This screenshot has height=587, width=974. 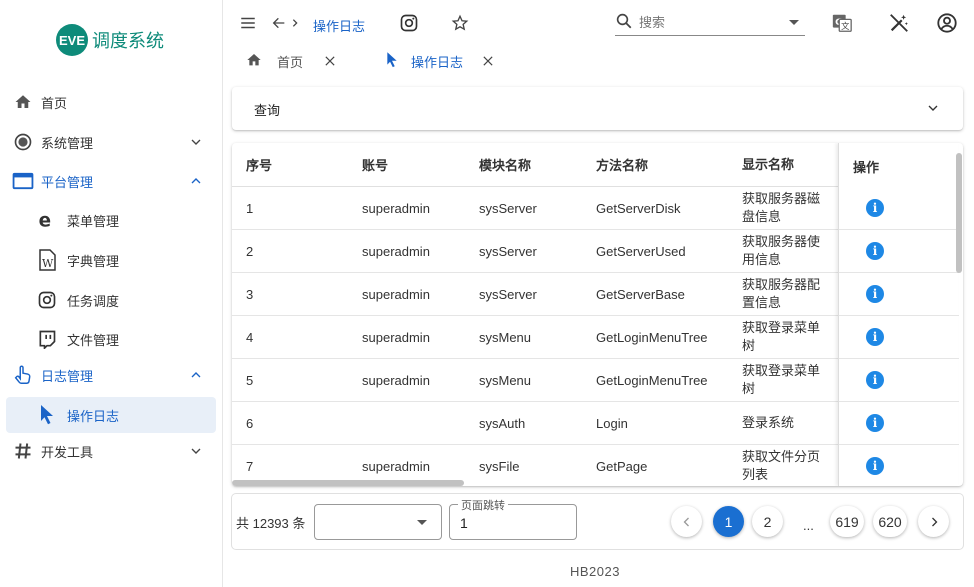 I want to click on svg-text: e, so click(x=45, y=220).